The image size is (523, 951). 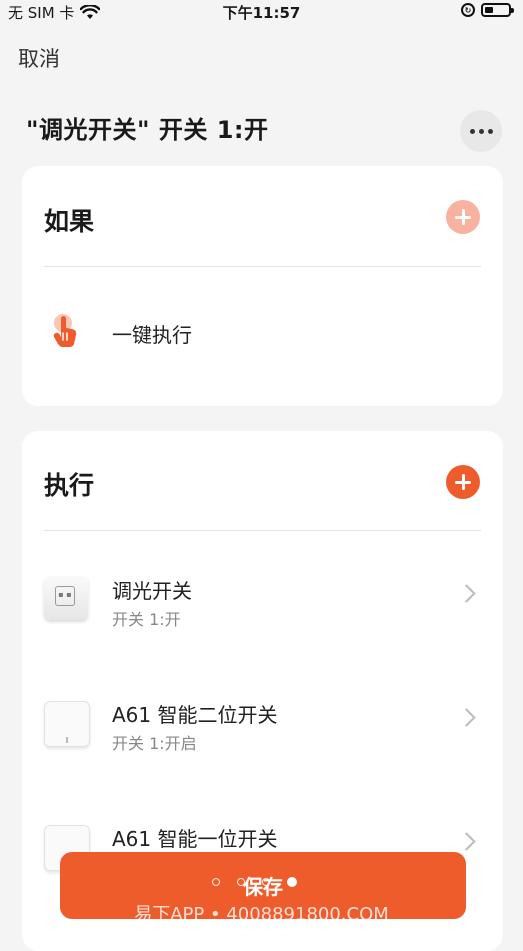 I want to click on if-section-title: 如果, so click(x=69, y=221).